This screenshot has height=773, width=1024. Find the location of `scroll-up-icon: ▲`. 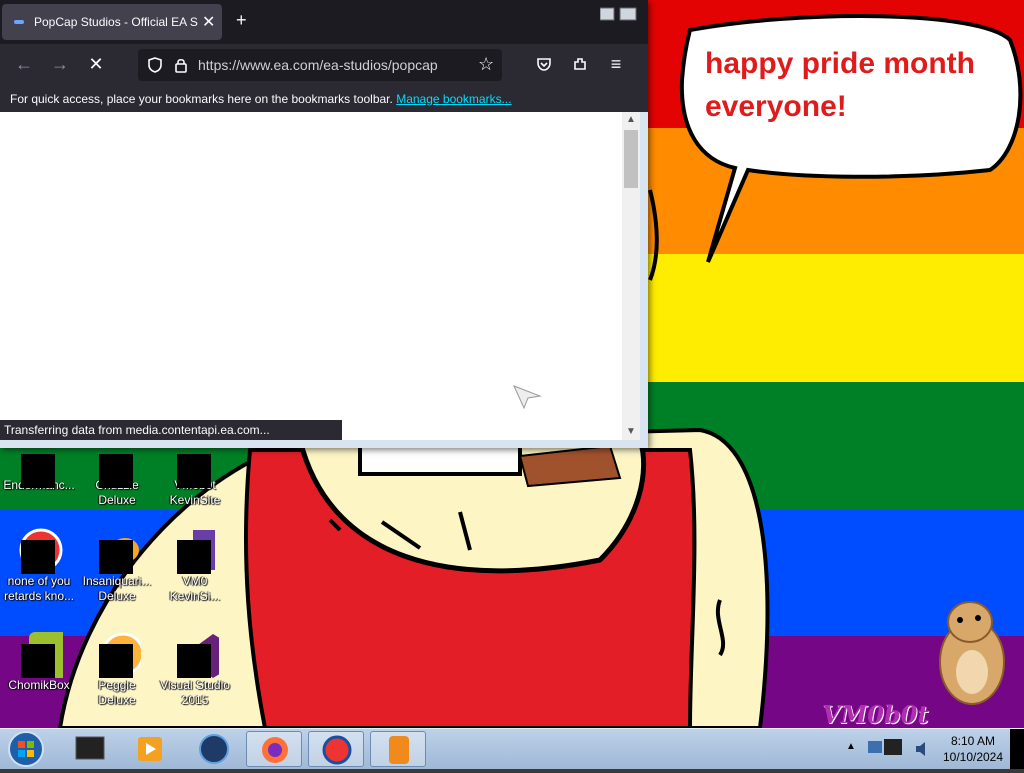

scroll-up-icon: ▲ is located at coordinates (631, 120).